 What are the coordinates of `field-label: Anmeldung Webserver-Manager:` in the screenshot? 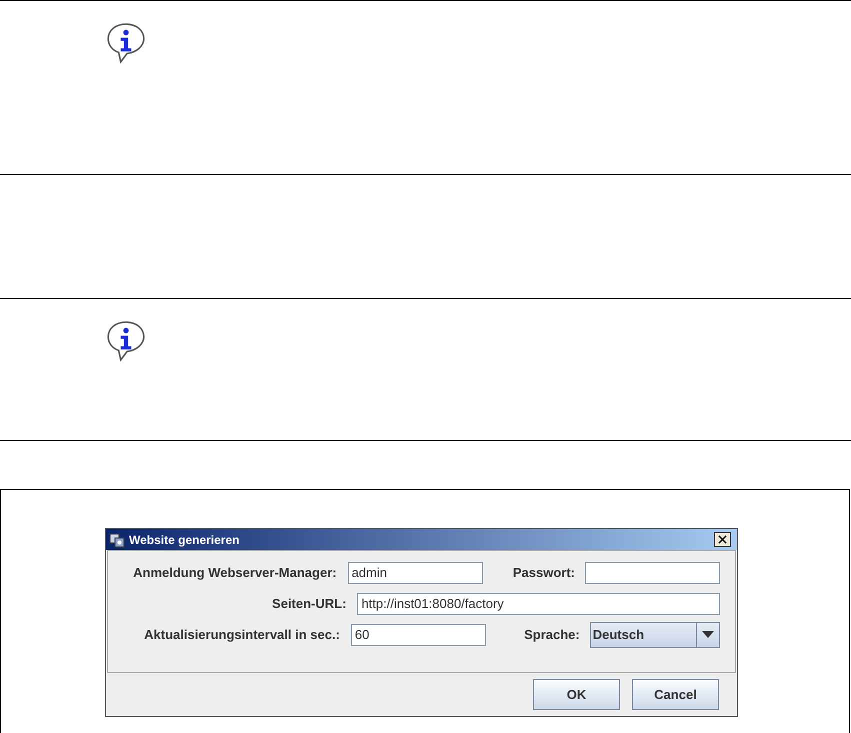 It's located at (234, 572).